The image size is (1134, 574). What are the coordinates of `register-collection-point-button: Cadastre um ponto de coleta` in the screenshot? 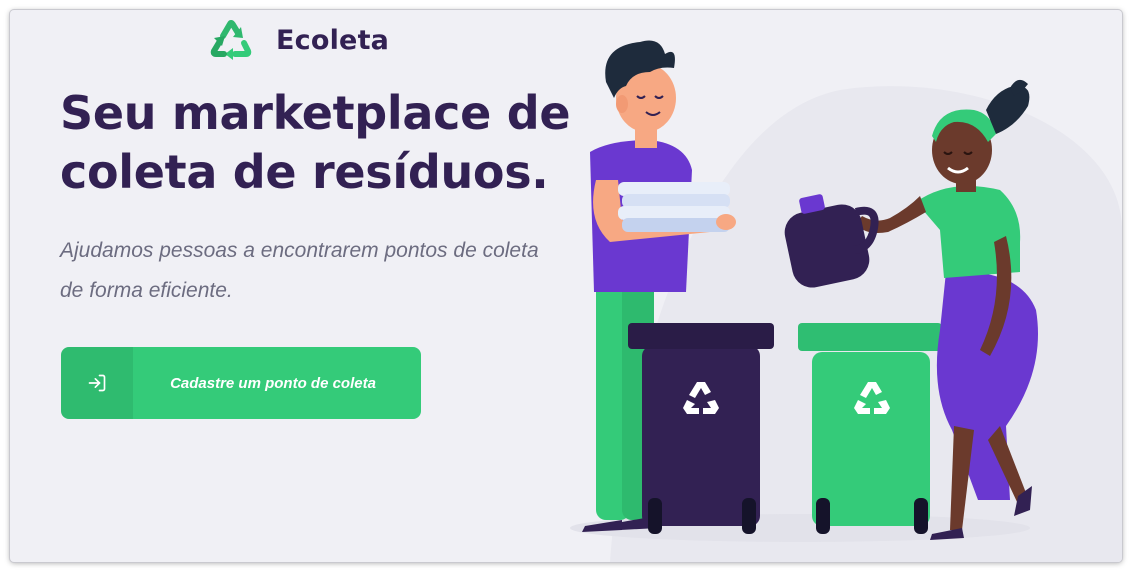 It's located at (241, 383).